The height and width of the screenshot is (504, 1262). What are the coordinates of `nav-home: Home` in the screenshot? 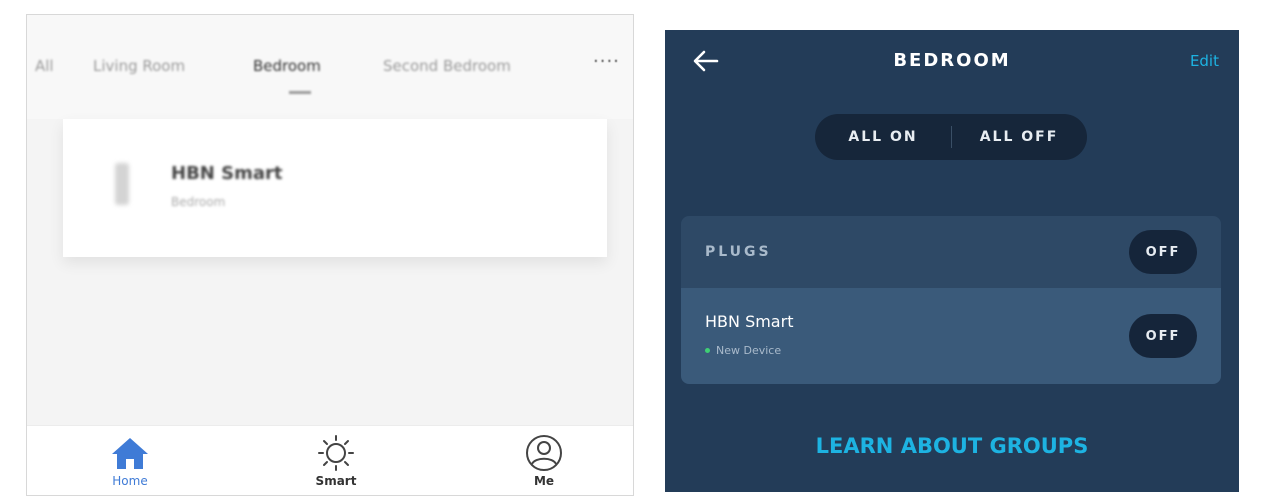 It's located at (130, 460).